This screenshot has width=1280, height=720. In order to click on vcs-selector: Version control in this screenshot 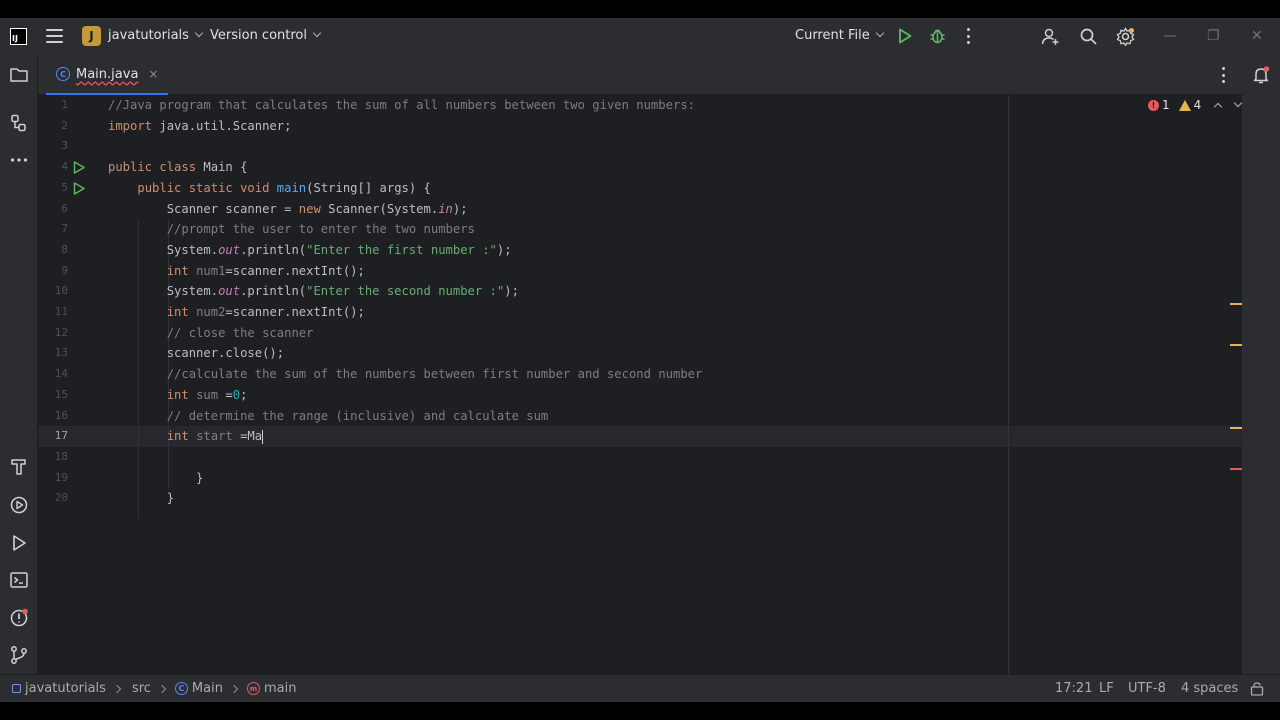, I will do `click(266, 35)`.